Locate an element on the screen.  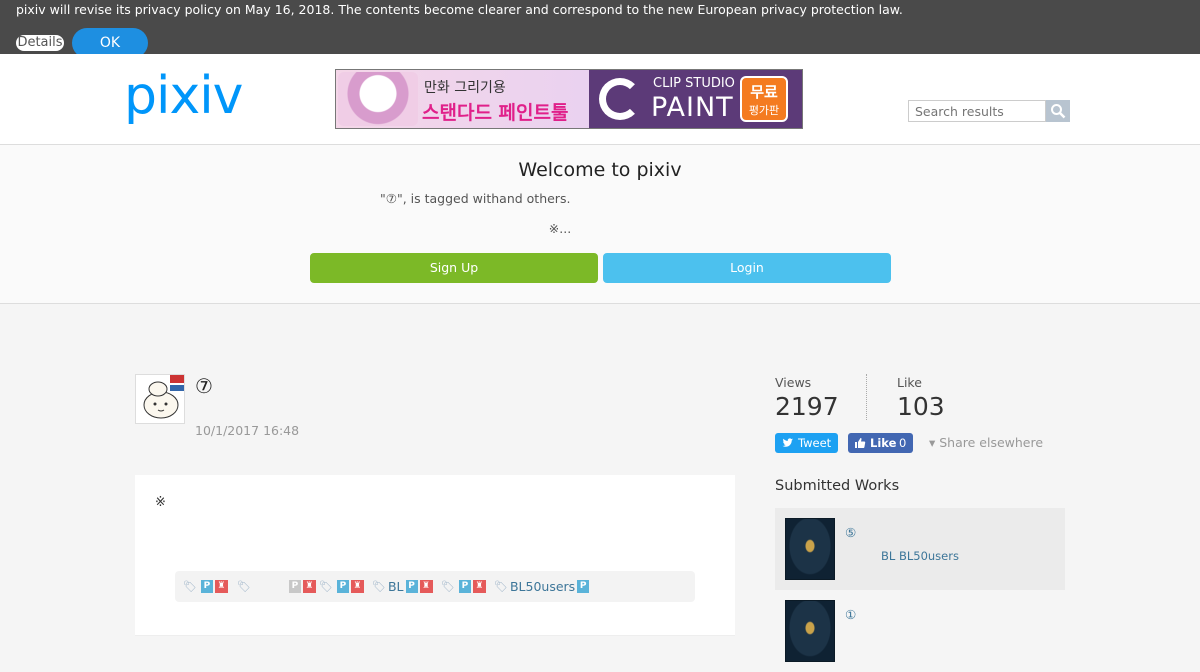
tag-label: BL50users is located at coordinates (542, 586).